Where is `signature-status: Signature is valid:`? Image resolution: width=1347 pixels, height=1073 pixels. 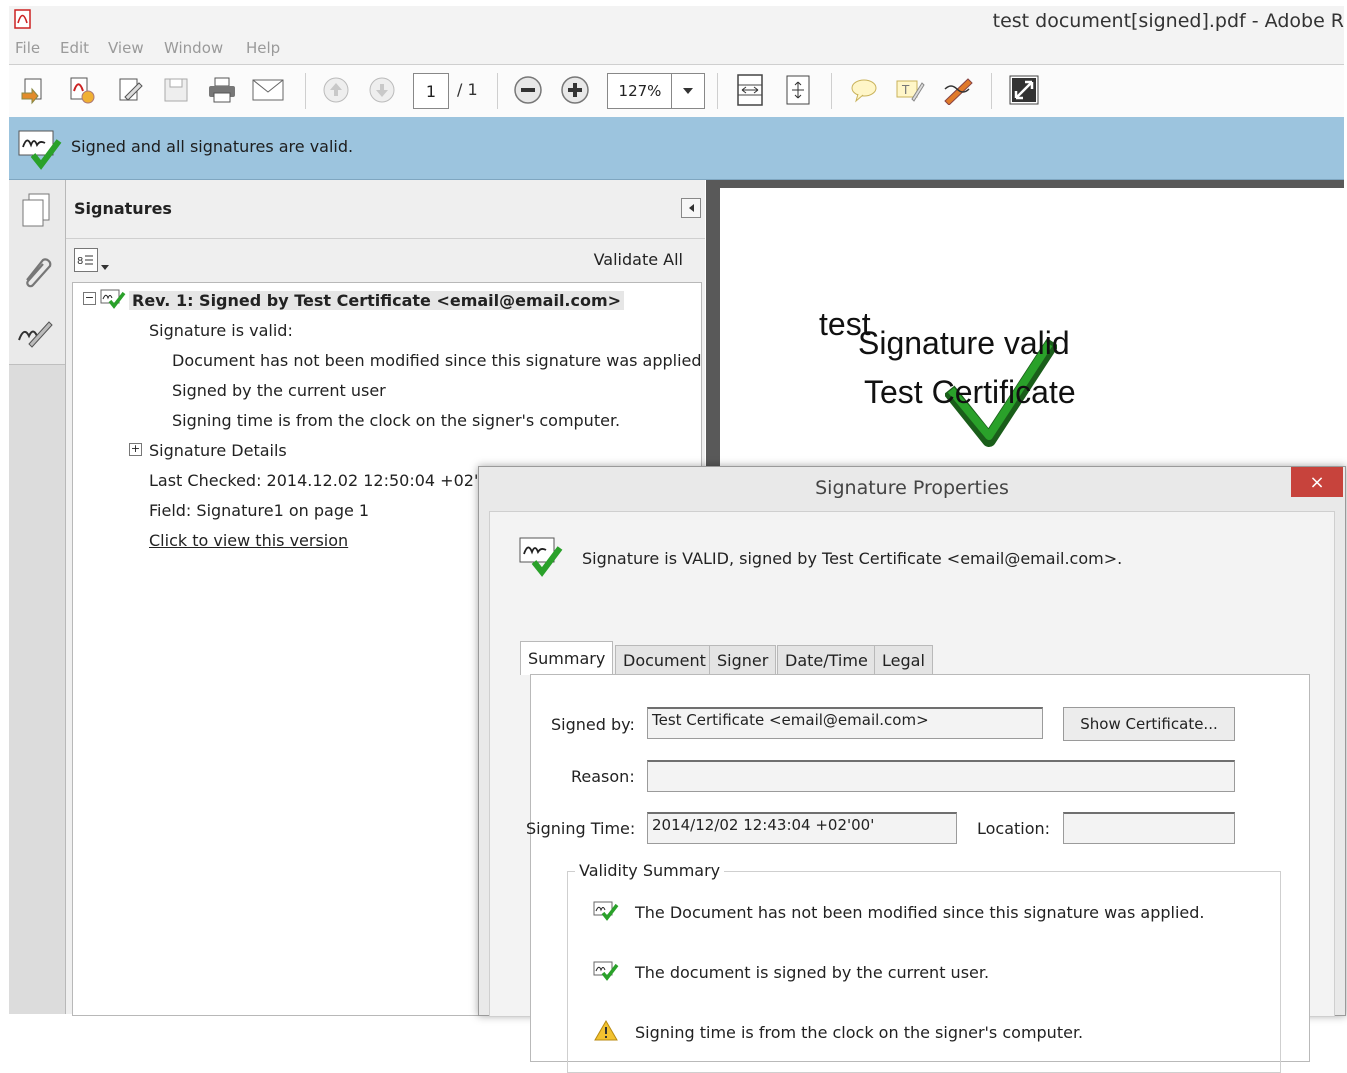
signature-status: Signature is valid: is located at coordinates (221, 330).